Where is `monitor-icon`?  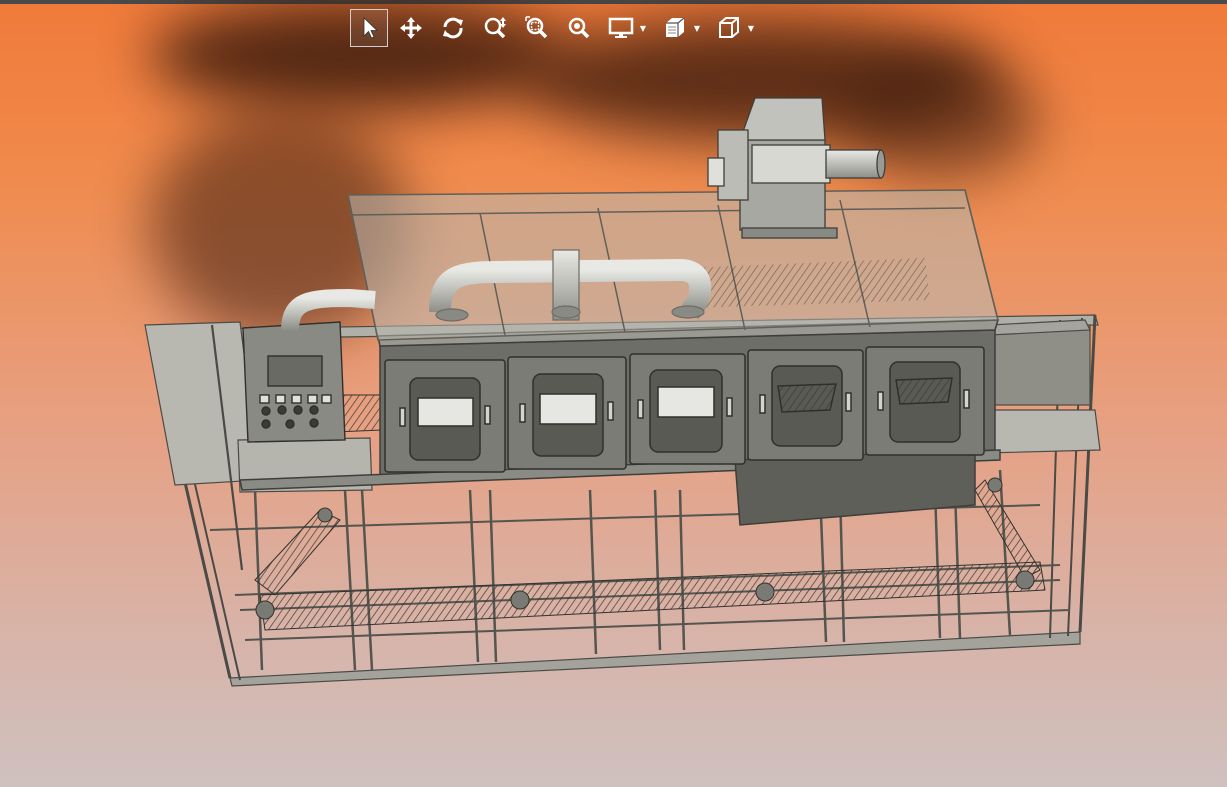
monitor-icon is located at coordinates (621, 27).